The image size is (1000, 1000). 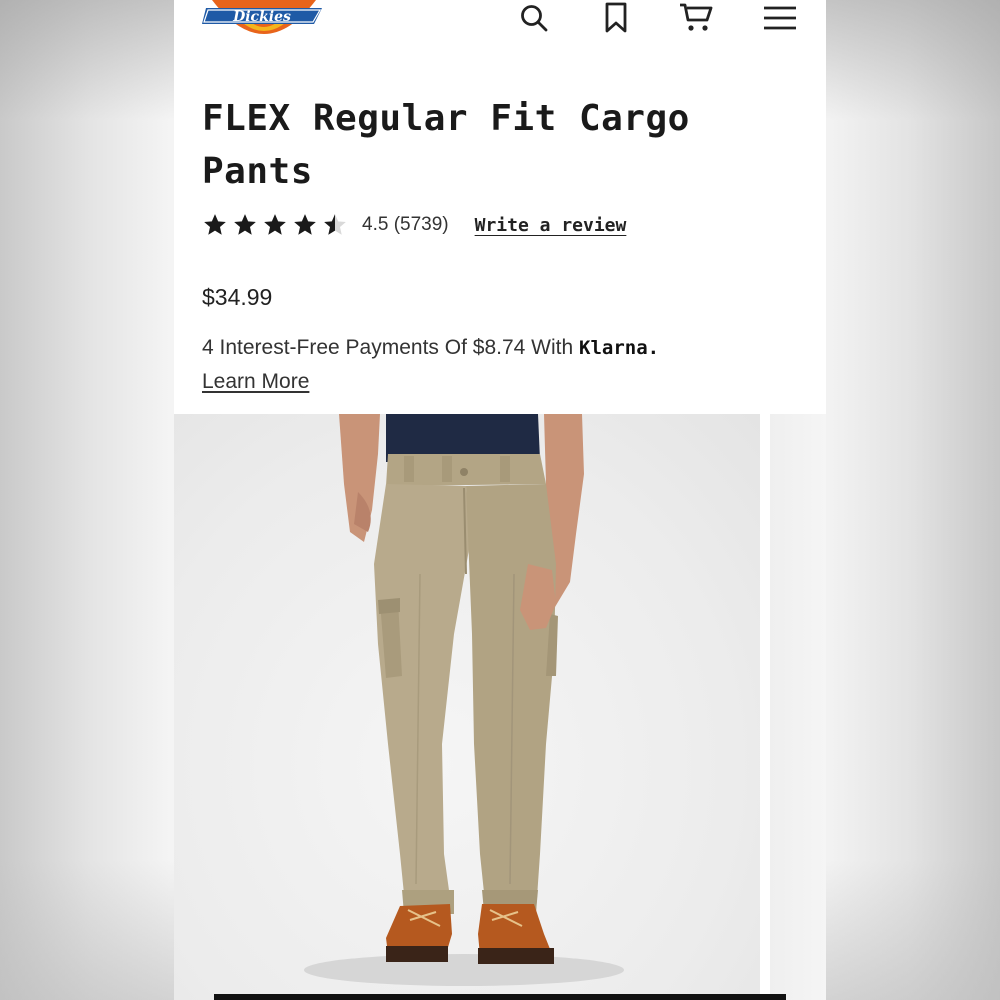 I want to click on klarna-text: 4 Interest-Free Payments Of $8.74 With, so click(x=390, y=347).